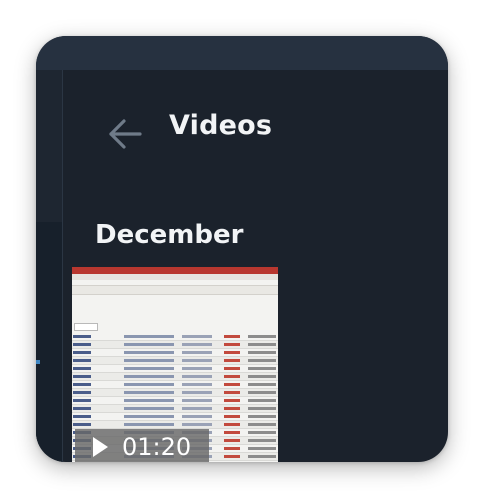 The image size is (484, 498). Describe the element at coordinates (38, 362) in the screenshot. I see `side-panel-indicator` at that location.